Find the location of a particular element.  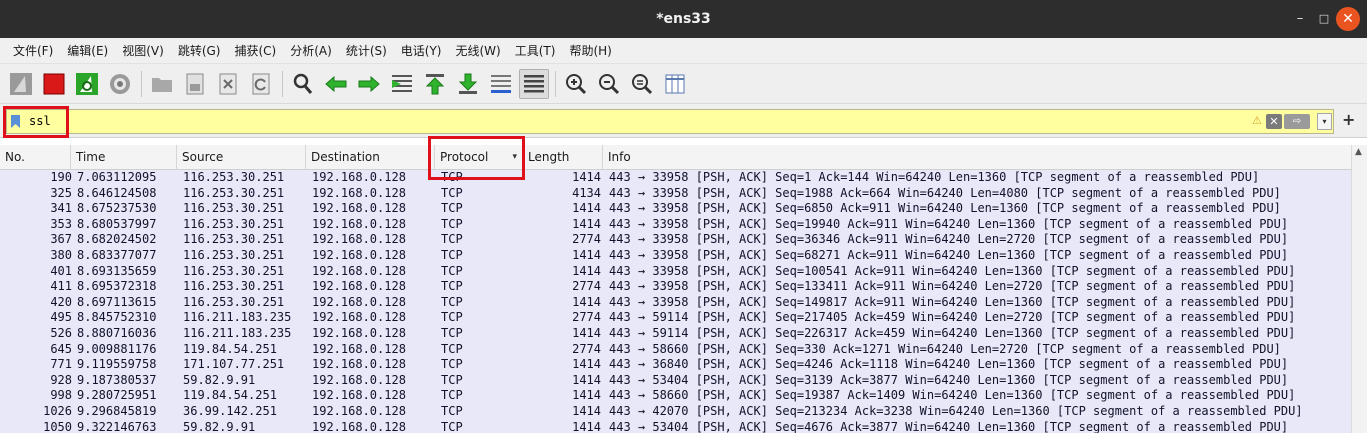

packet-no: 928 is located at coordinates (61, 379).